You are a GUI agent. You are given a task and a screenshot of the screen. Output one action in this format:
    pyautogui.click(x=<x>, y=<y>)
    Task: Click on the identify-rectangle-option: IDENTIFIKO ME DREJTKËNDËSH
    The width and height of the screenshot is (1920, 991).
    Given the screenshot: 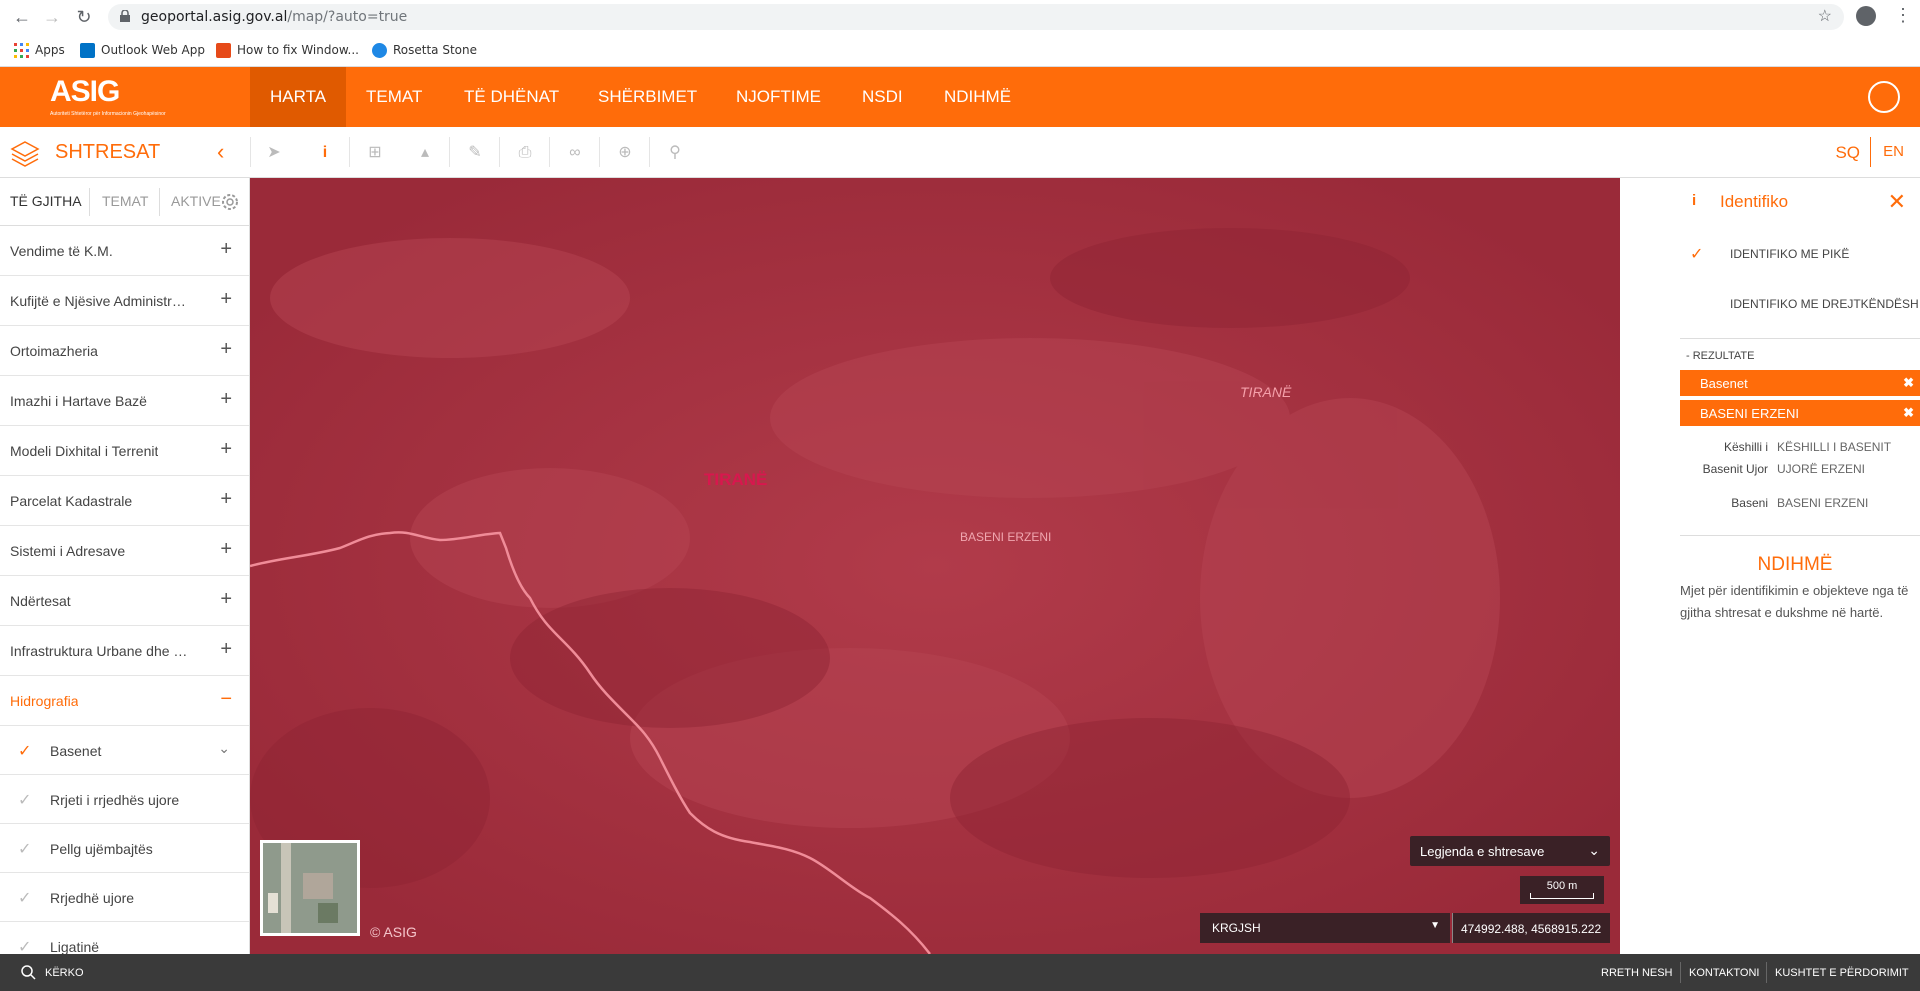 What is the action you would take?
    pyautogui.click(x=1795, y=304)
    